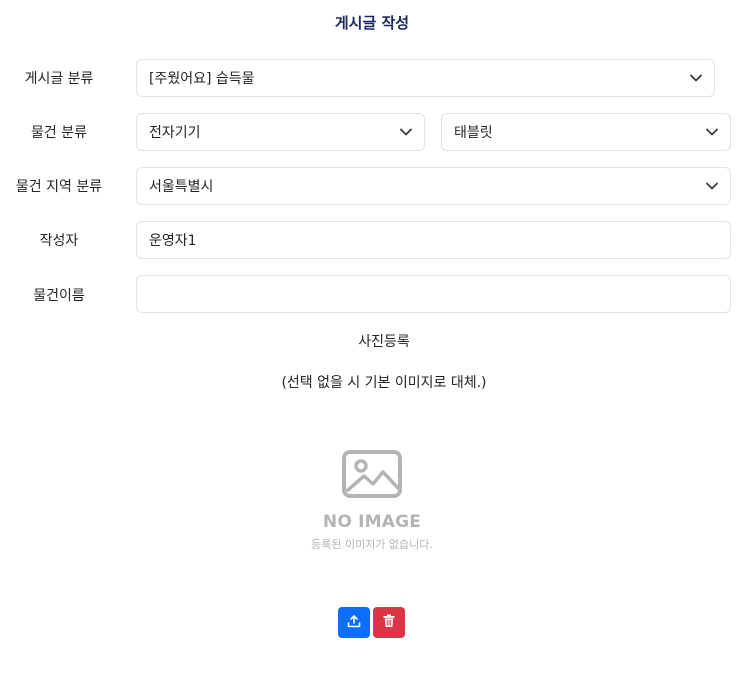 This screenshot has width=748, height=695. What do you see at coordinates (59, 296) in the screenshot?
I see `item-name-label: 물건이름` at bounding box center [59, 296].